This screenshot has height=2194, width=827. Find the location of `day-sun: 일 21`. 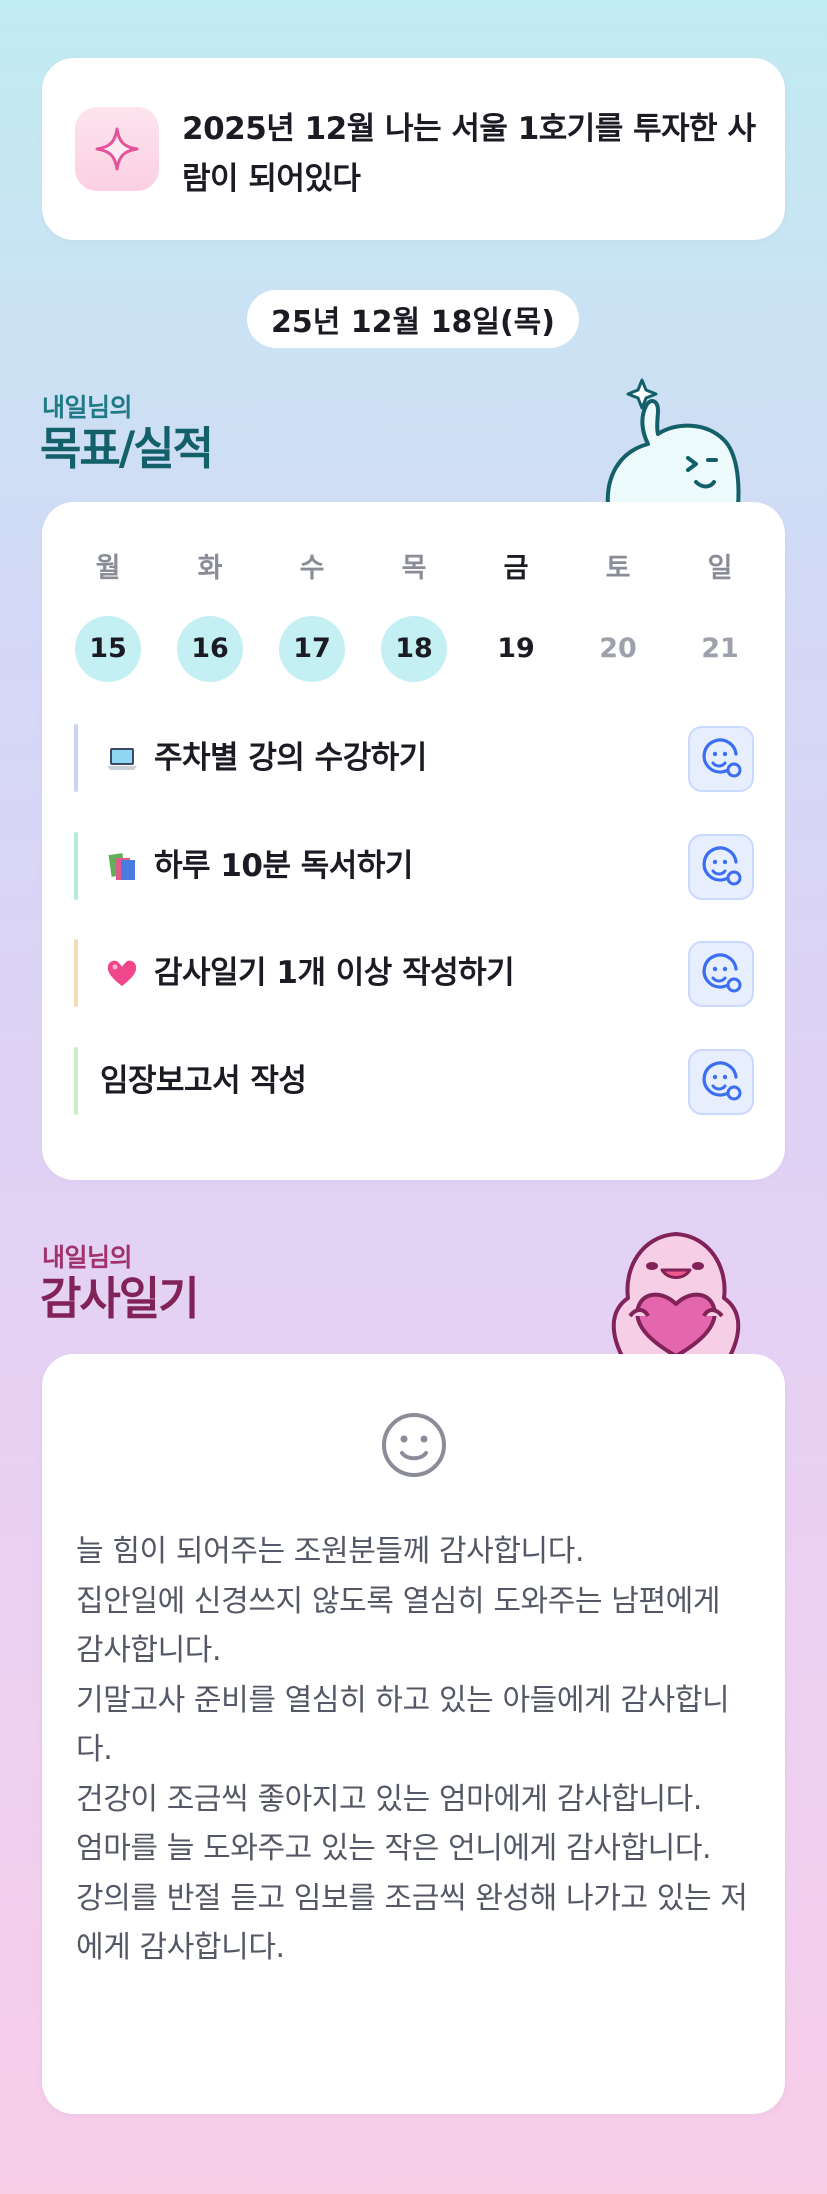

day-sun: 일 21 is located at coordinates (720, 617).